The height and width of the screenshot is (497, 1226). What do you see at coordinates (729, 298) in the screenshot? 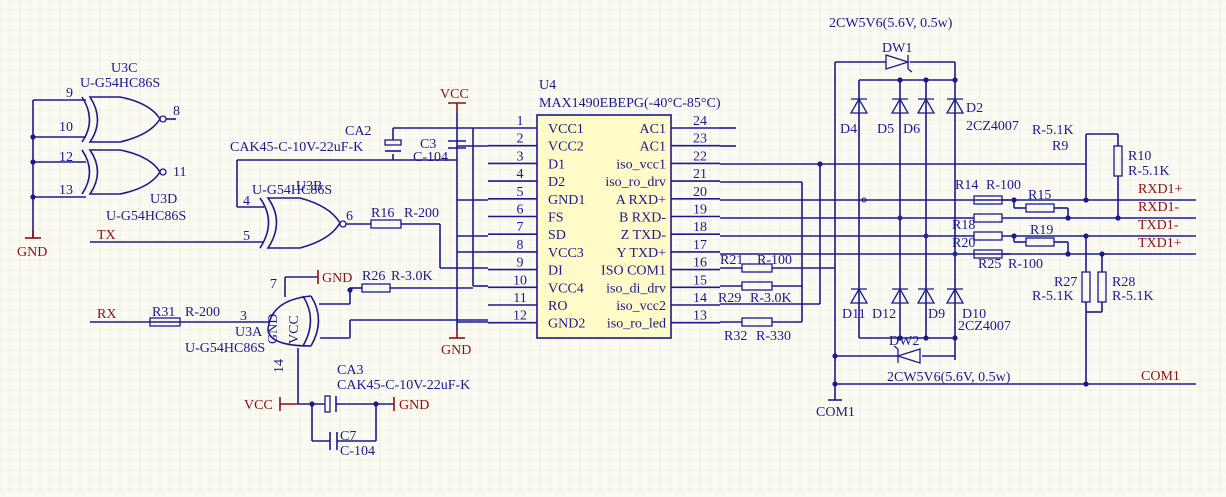
I see `r29-ref: R29` at bounding box center [729, 298].